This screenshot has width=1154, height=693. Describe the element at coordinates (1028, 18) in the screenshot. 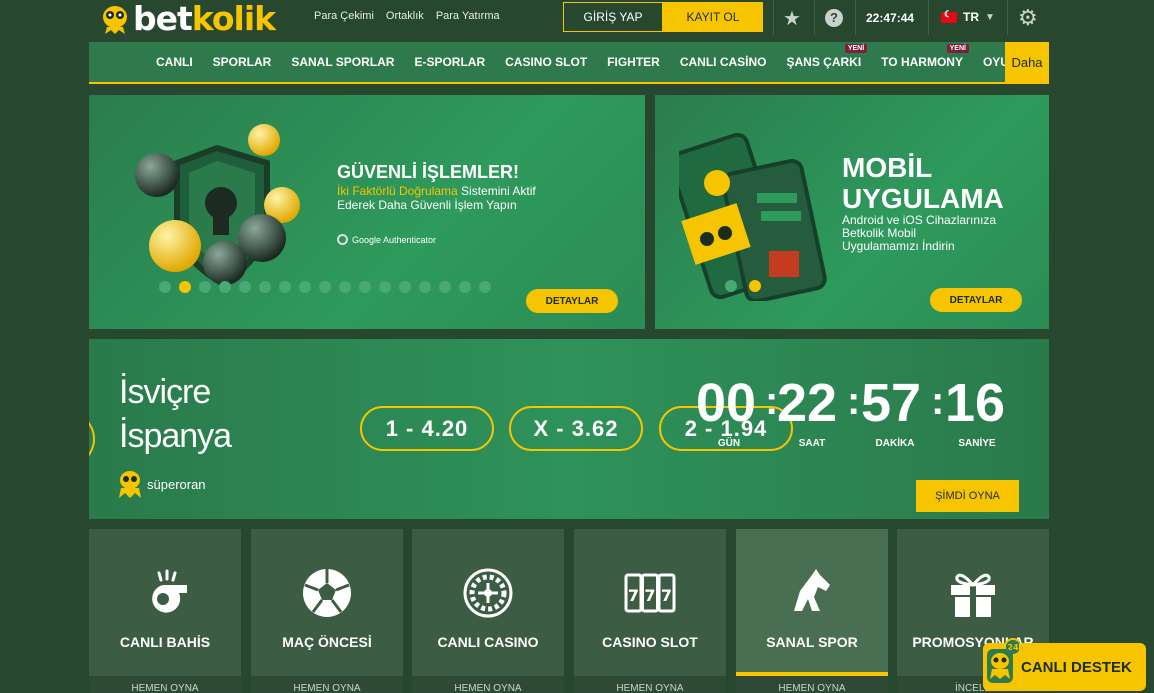

I see `settings-gear-icon: ⚙` at that location.